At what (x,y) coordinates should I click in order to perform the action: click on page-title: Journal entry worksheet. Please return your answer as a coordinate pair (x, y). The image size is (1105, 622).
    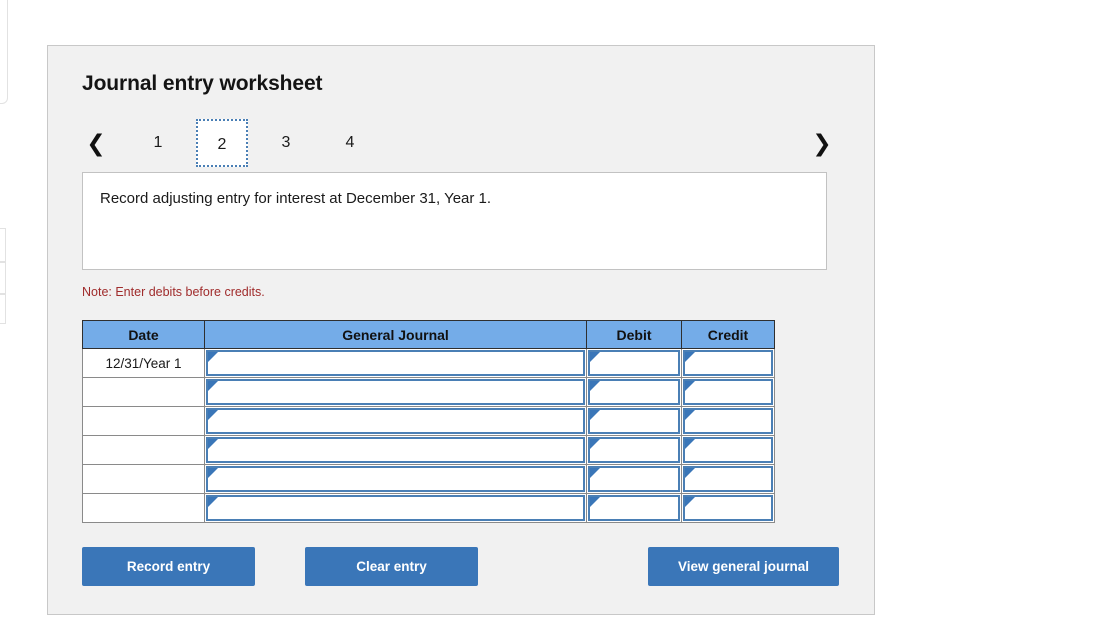
    Looking at the image, I should click on (202, 83).